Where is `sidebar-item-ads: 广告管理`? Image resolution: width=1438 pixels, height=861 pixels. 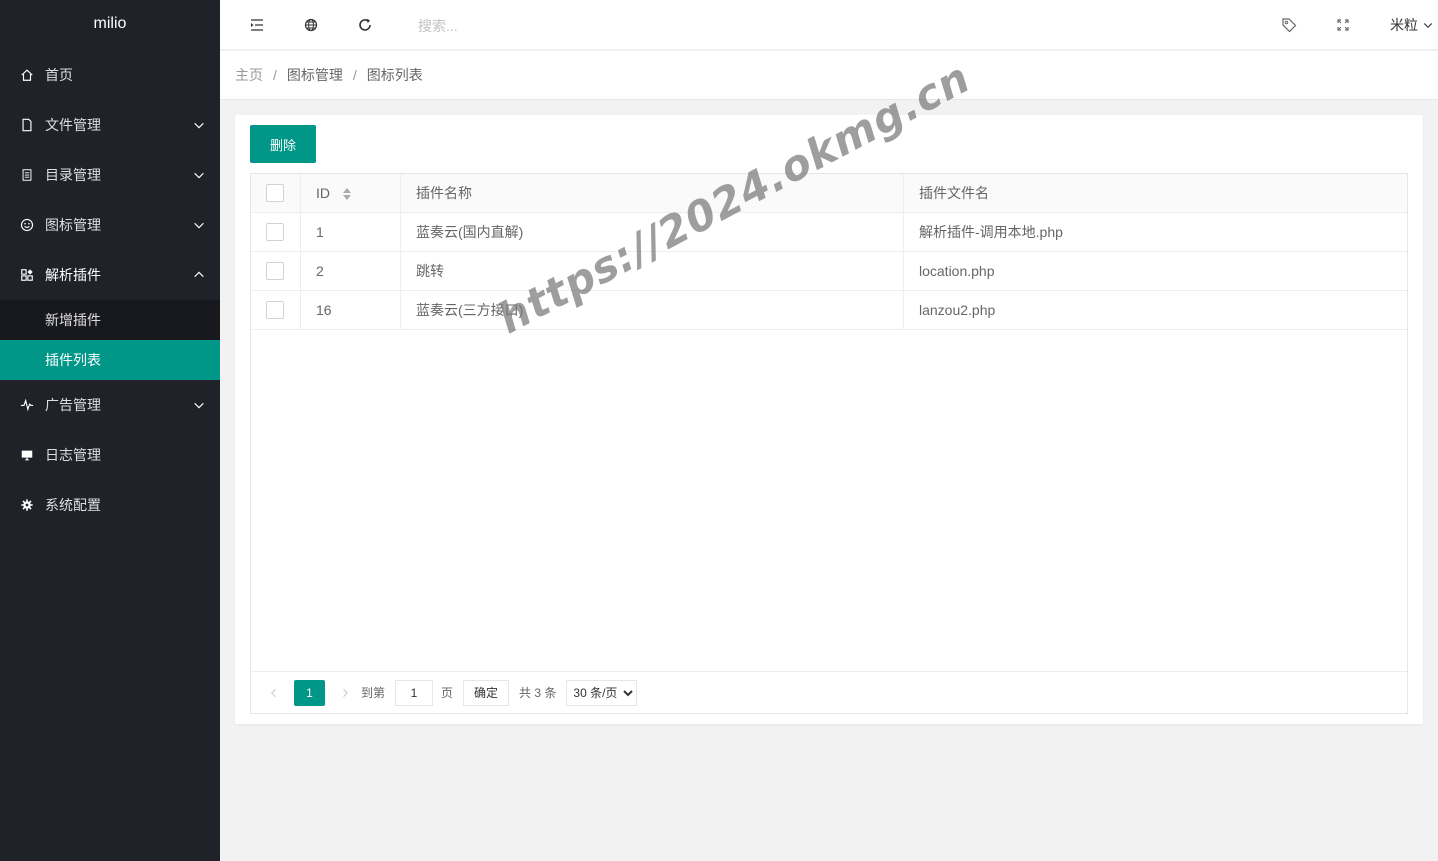
sidebar-item-ads: 广告管理 is located at coordinates (110, 405).